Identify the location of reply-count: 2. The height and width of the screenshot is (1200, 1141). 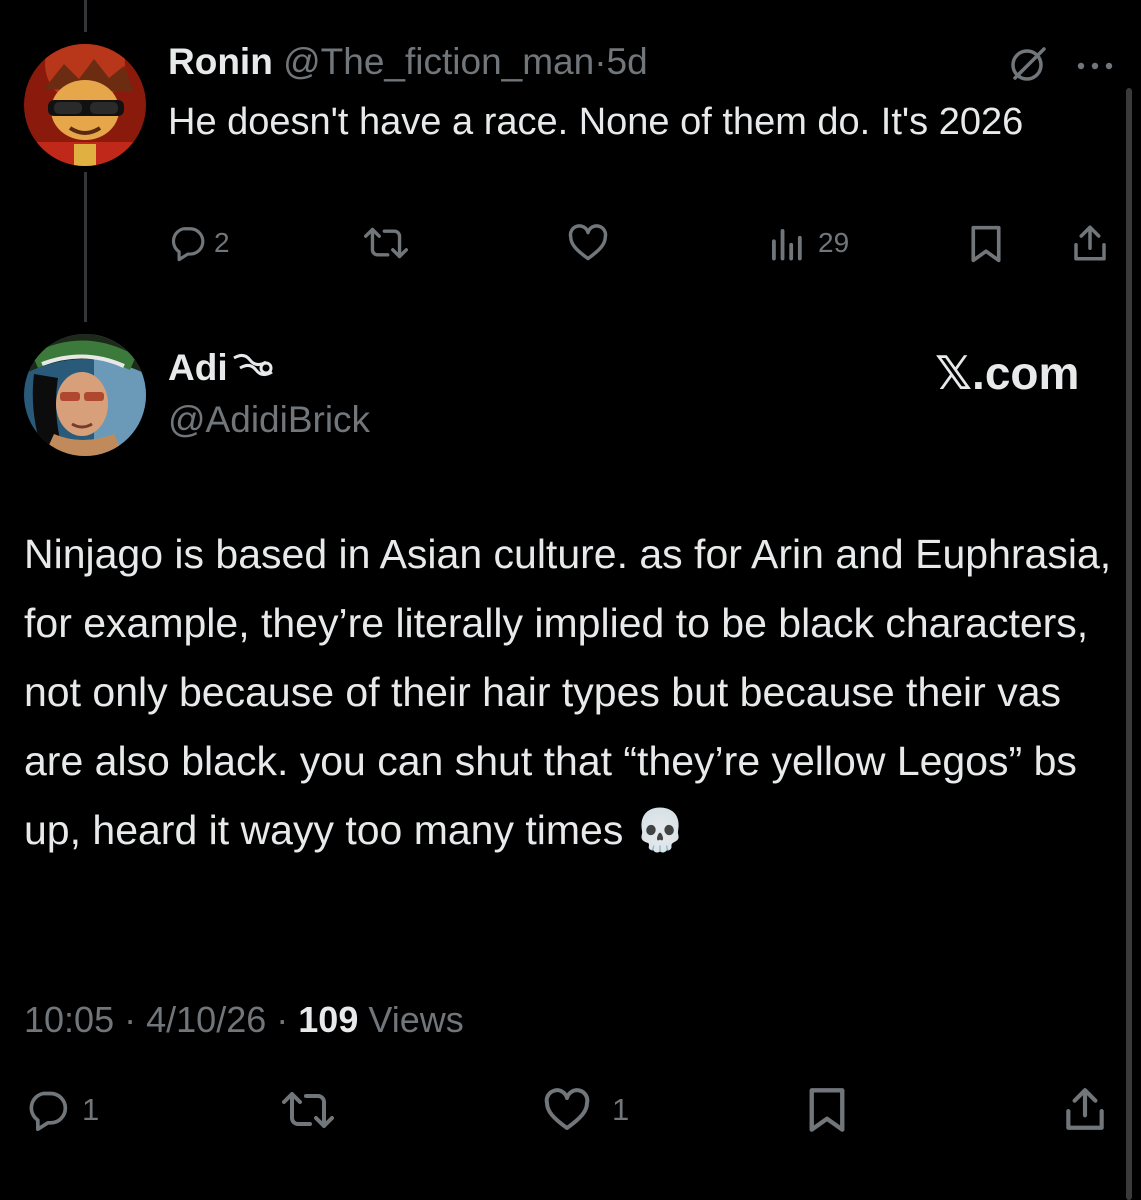
(222, 242).